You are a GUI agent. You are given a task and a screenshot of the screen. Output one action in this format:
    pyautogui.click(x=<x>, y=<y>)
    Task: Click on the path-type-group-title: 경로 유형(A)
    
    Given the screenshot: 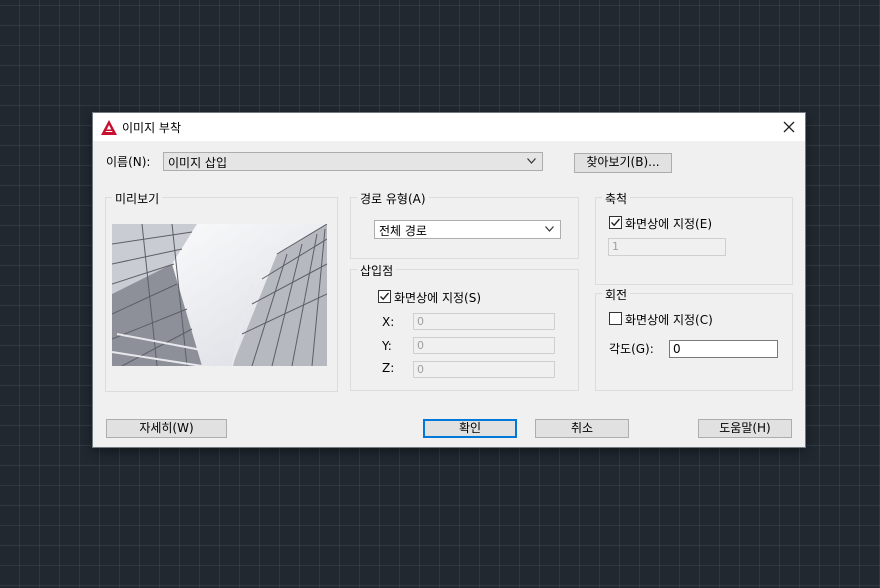 What is the action you would take?
    pyautogui.click(x=393, y=198)
    